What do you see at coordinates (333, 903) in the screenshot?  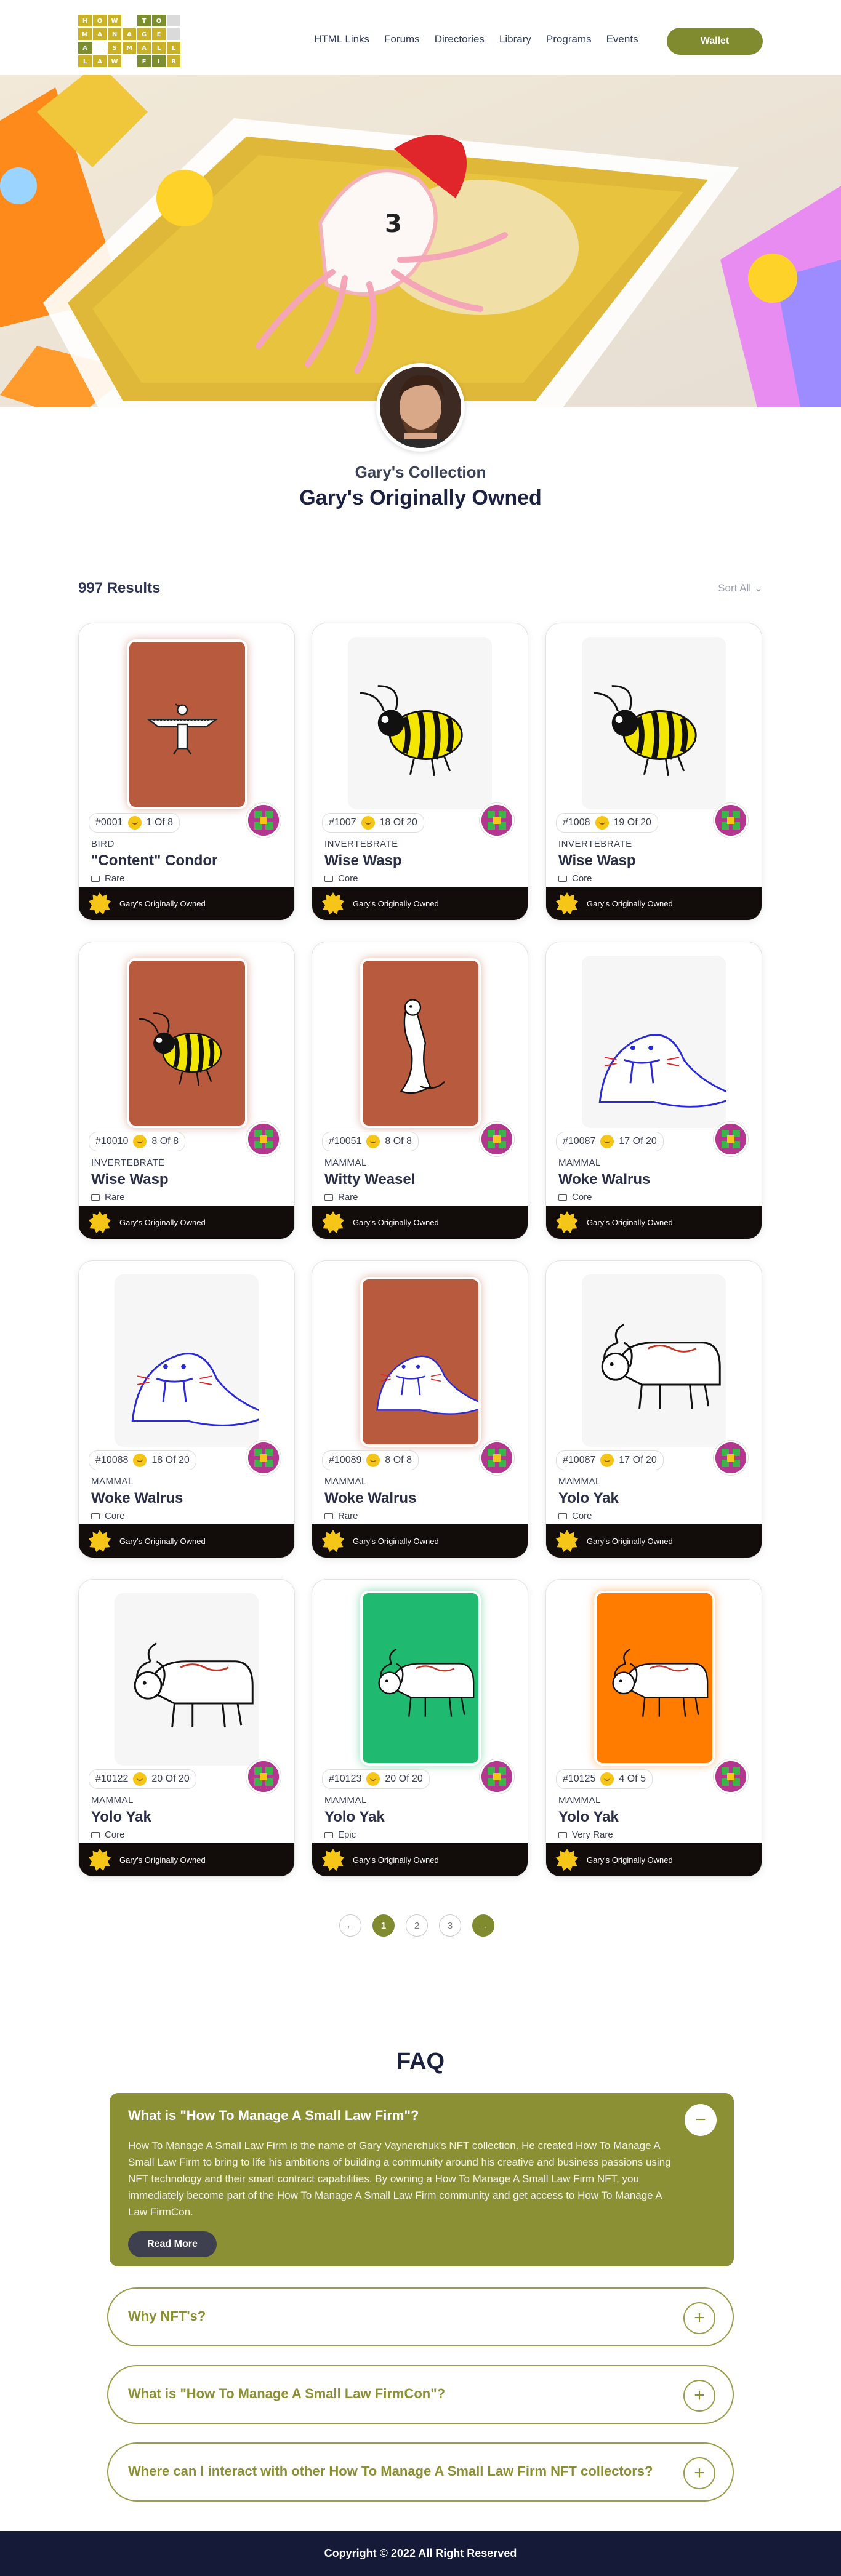 I see `star-badge-icon` at bounding box center [333, 903].